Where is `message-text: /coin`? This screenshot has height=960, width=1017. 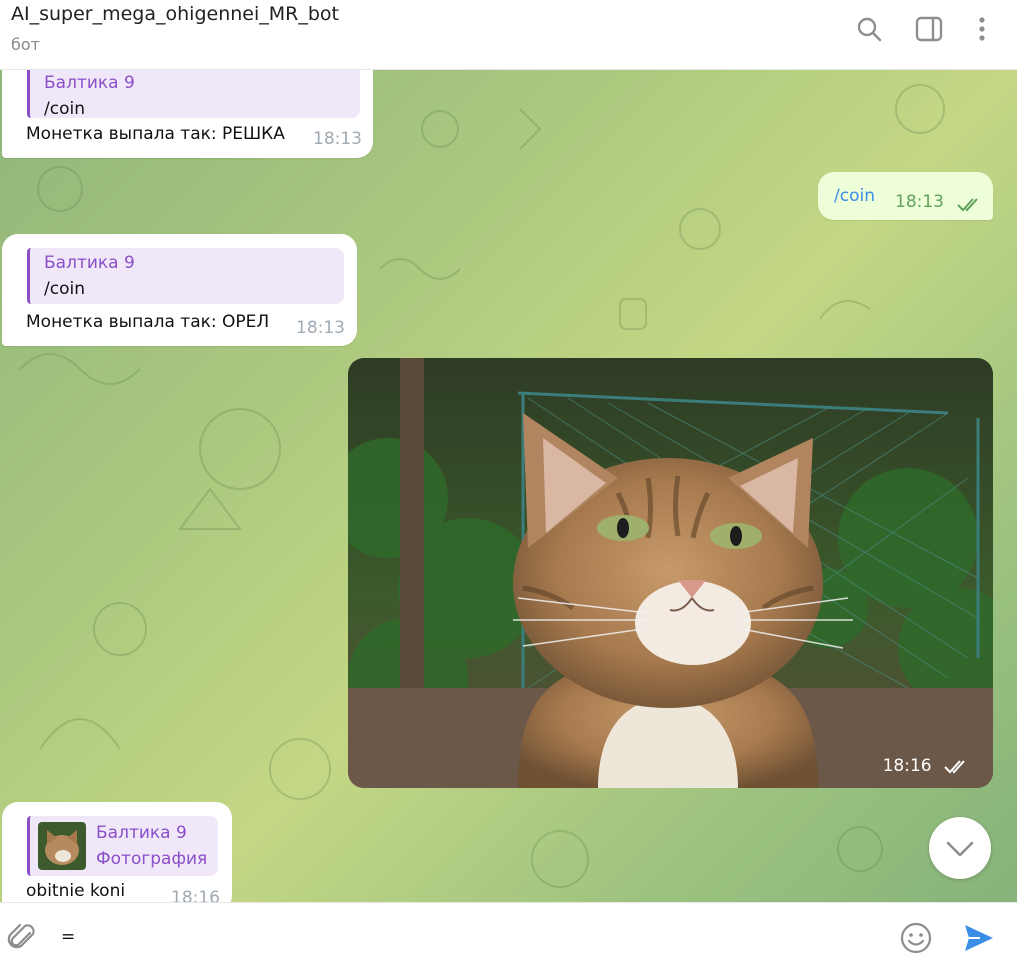
message-text: /coin is located at coordinates (854, 196).